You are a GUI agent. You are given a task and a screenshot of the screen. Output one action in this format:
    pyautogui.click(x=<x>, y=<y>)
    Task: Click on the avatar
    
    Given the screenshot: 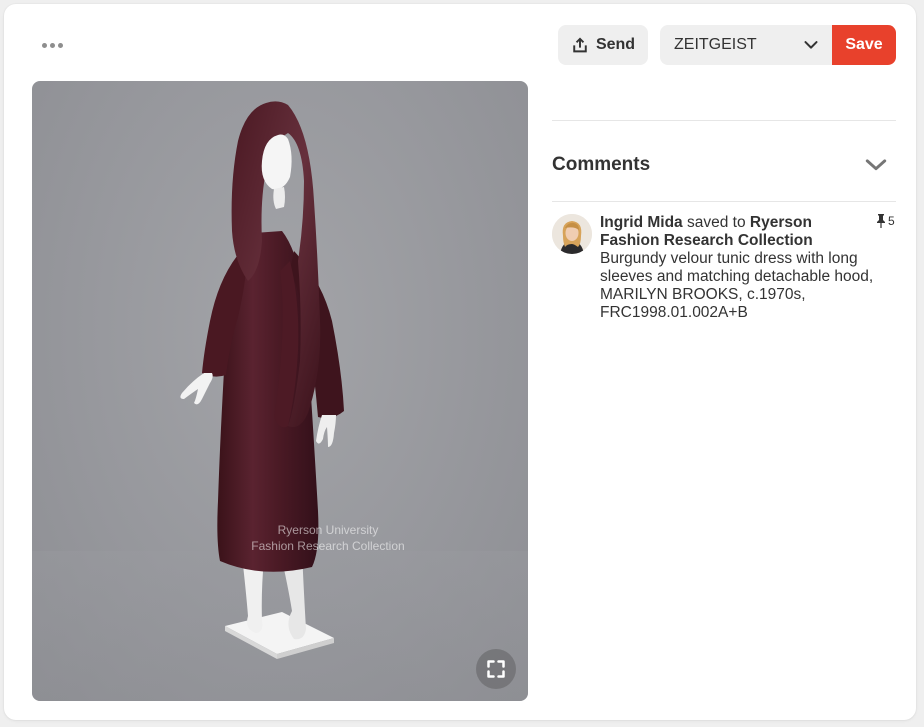 What is the action you would take?
    pyautogui.click(x=572, y=234)
    